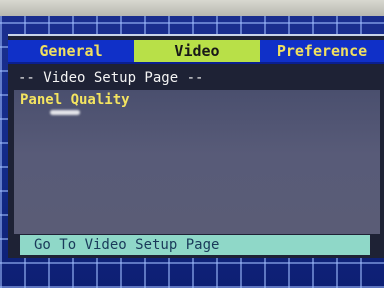 This screenshot has height=288, width=384. I want to click on tab-video: Video, so click(197, 52).